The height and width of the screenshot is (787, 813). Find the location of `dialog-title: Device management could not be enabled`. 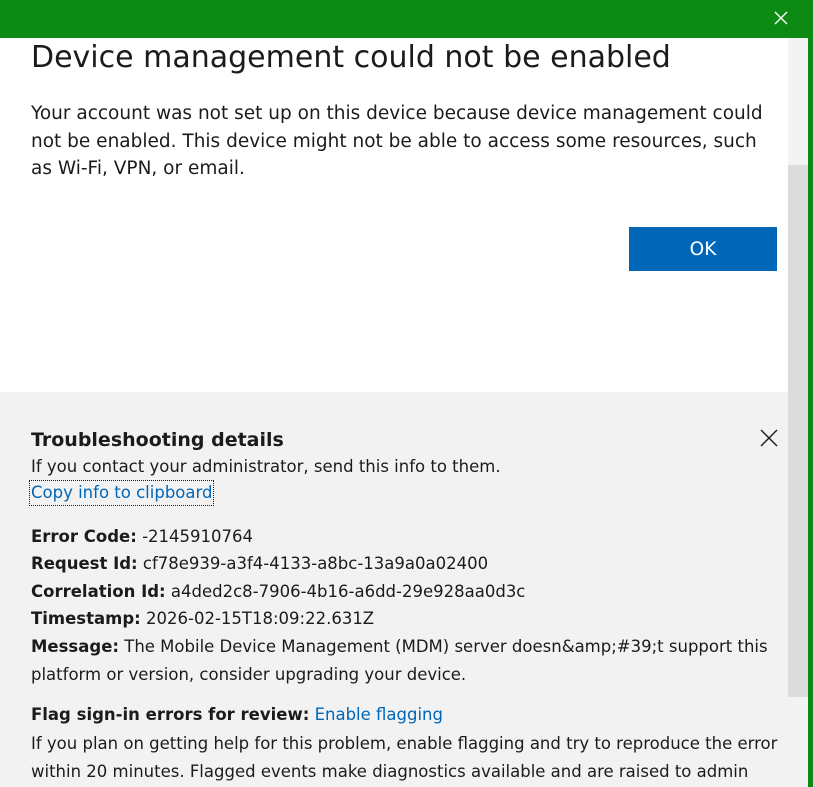

dialog-title: Device management could not be enabled is located at coordinates (351, 57).